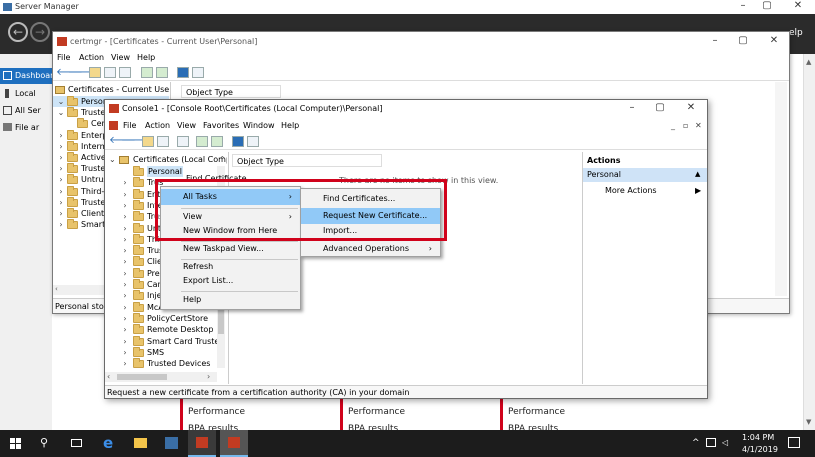 Image resolution: width=815 pixels, height=457 pixels. Describe the element at coordinates (715, 40) in the screenshot. I see `certmgr-minimize-button: –` at that location.